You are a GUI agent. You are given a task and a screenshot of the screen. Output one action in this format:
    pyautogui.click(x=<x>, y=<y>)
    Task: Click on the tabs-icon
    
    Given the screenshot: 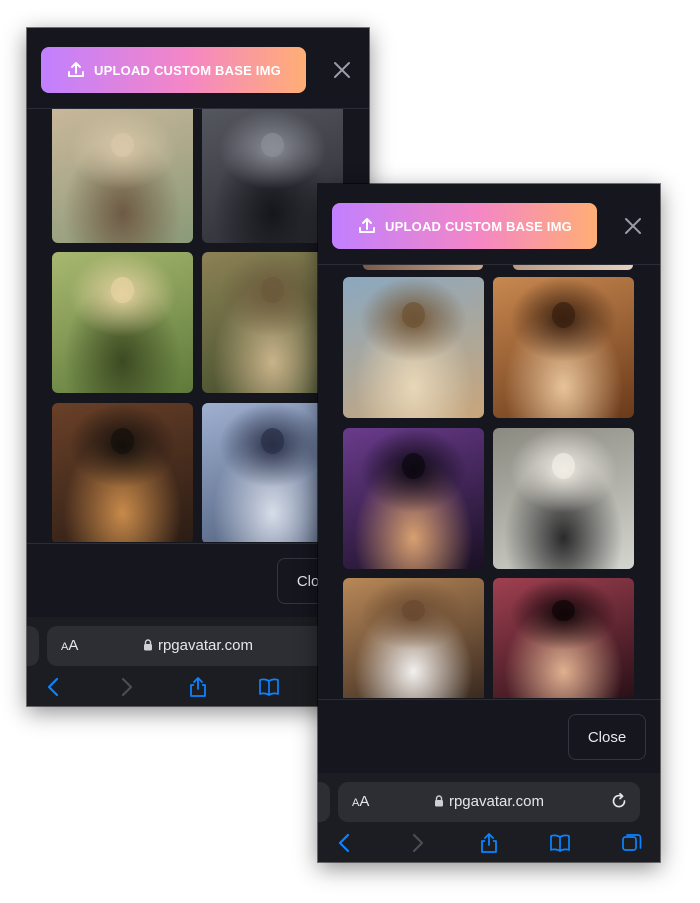 What is the action you would take?
    pyautogui.click(x=632, y=843)
    